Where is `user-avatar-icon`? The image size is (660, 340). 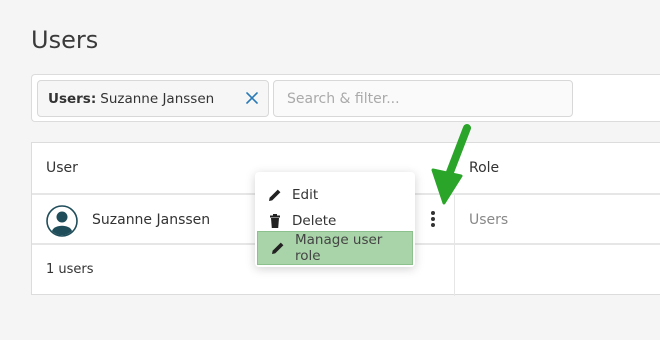 user-avatar-icon is located at coordinates (62, 221).